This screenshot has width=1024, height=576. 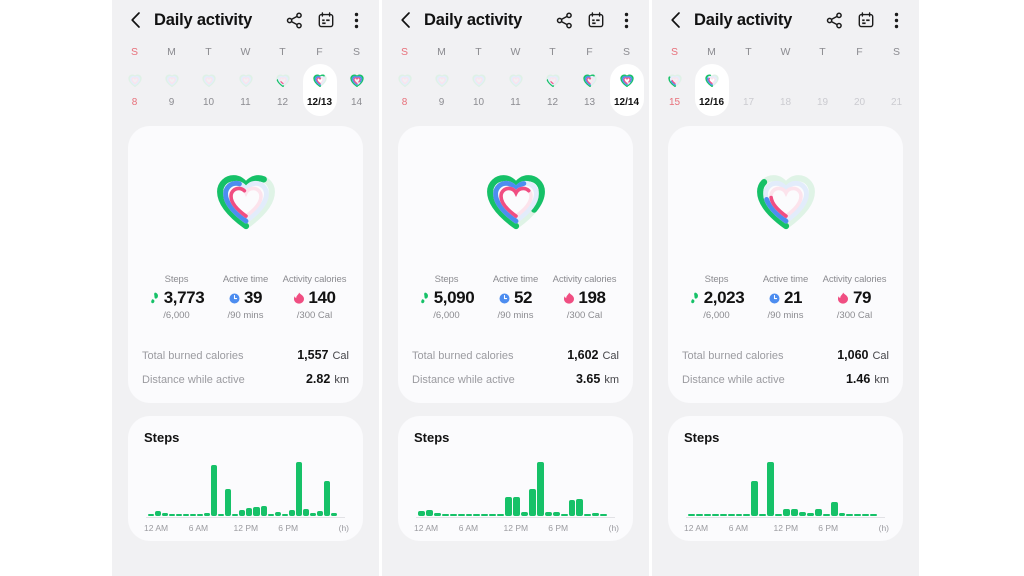 I want to click on day-label: 10, so click(x=208, y=102).